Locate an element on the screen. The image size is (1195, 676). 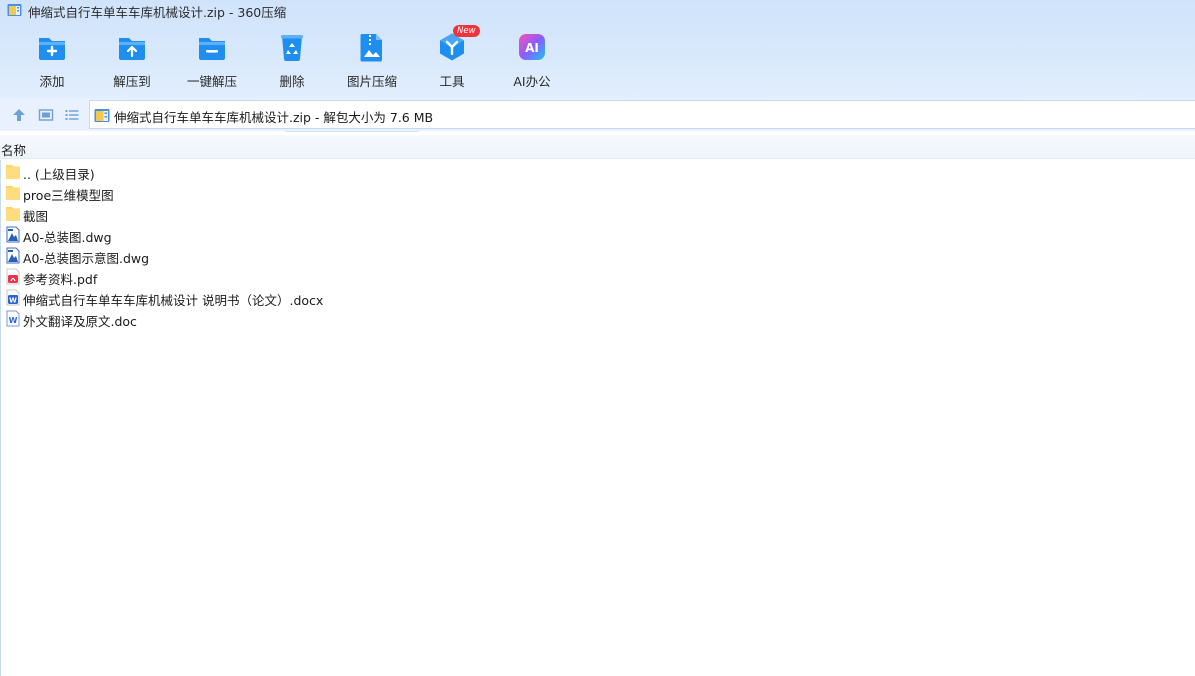
list-item: 参考资料.pdf is located at coordinates (253, 276).